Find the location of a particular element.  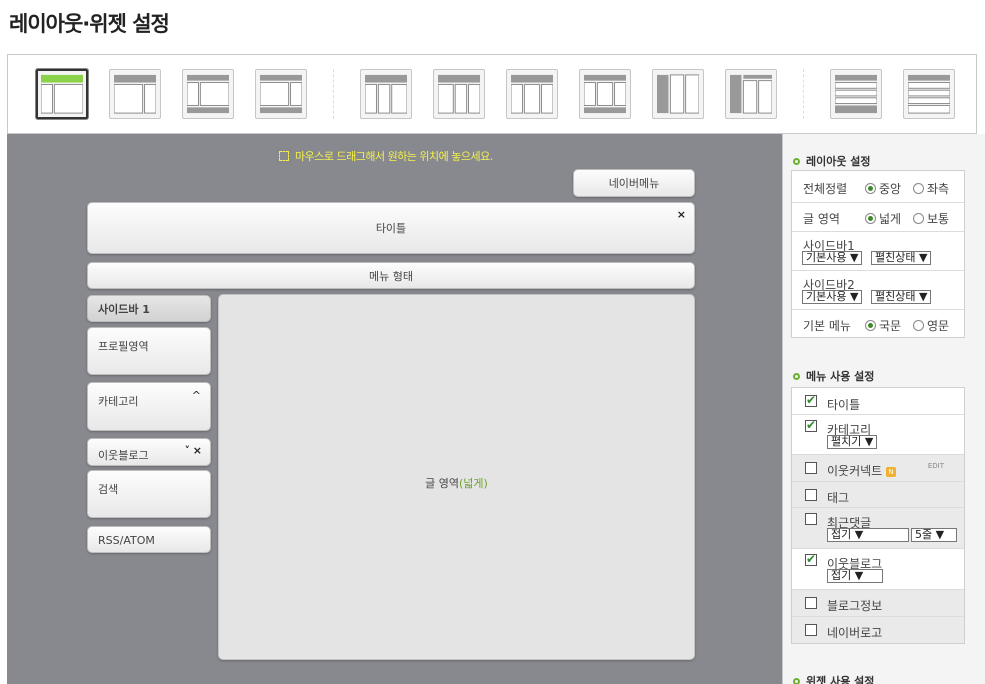

layout-settings-title: 레이아웃 설정 is located at coordinates (832, 161).